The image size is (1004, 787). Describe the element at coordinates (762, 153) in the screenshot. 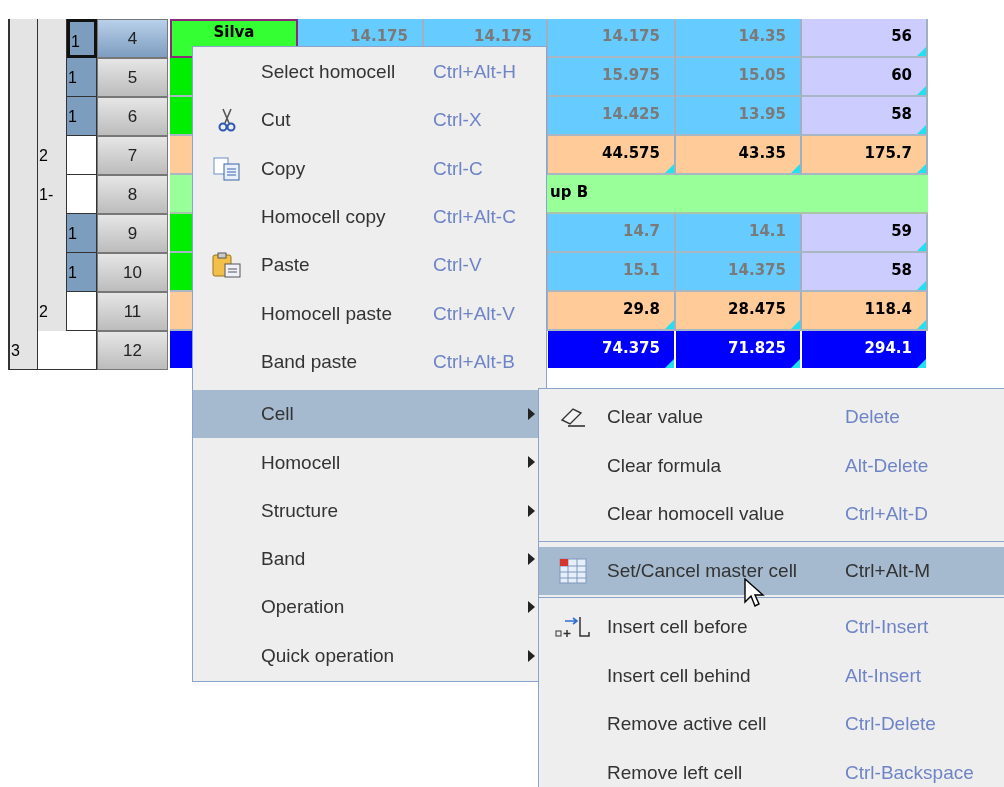

I see `value-text: 43.35` at that location.